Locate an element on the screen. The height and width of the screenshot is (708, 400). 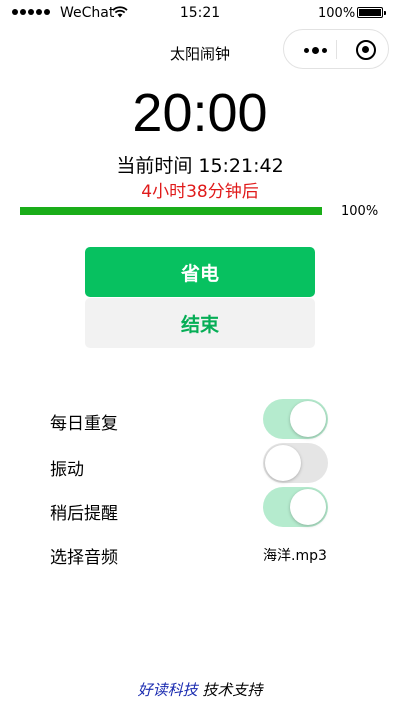
battery-percent: 100% is located at coordinates (337, 13).